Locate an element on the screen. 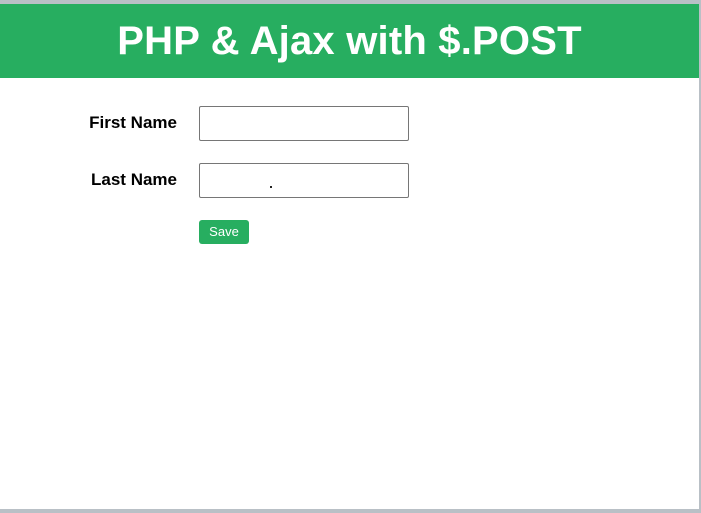 The height and width of the screenshot is (513, 701). page-title: PHP & Ajax with $.POST is located at coordinates (349, 40).